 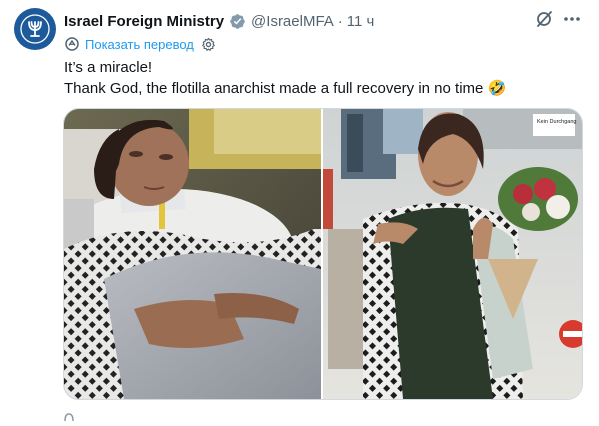 What do you see at coordinates (544, 21) in the screenshot?
I see `grok-icon` at bounding box center [544, 21].